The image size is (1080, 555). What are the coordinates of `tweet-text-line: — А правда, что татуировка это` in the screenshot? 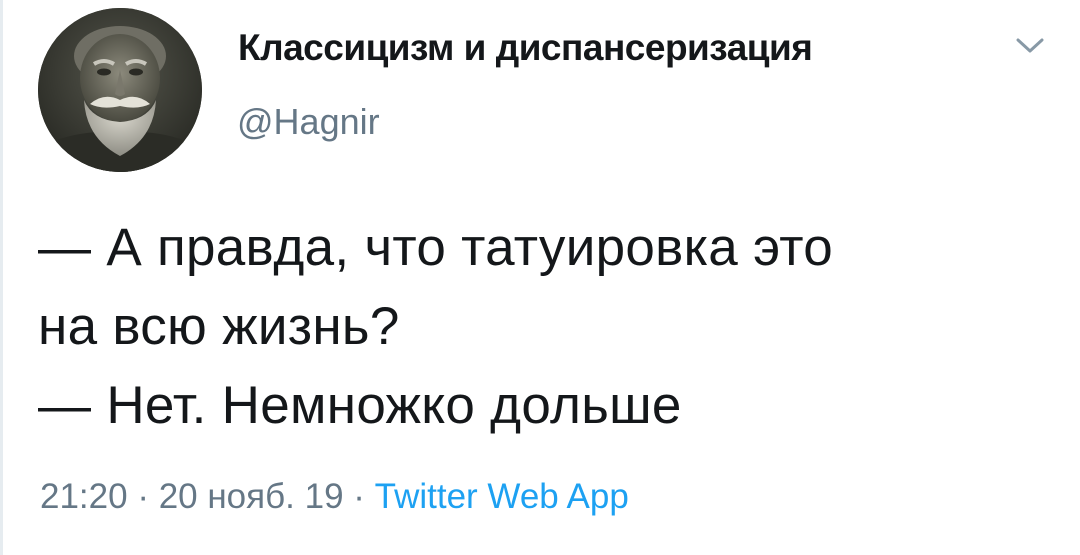 It's located at (436, 247).